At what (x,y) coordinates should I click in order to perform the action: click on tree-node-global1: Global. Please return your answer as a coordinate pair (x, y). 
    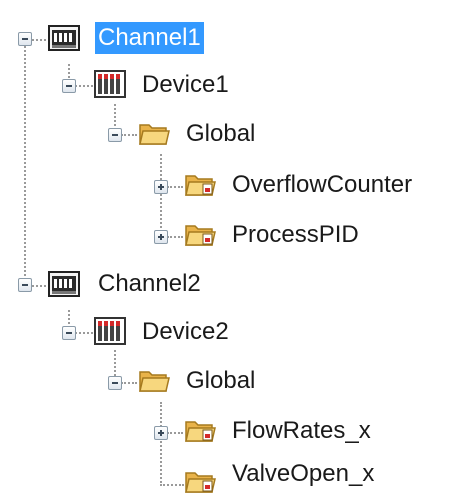
    Looking at the image, I should click on (220, 134).